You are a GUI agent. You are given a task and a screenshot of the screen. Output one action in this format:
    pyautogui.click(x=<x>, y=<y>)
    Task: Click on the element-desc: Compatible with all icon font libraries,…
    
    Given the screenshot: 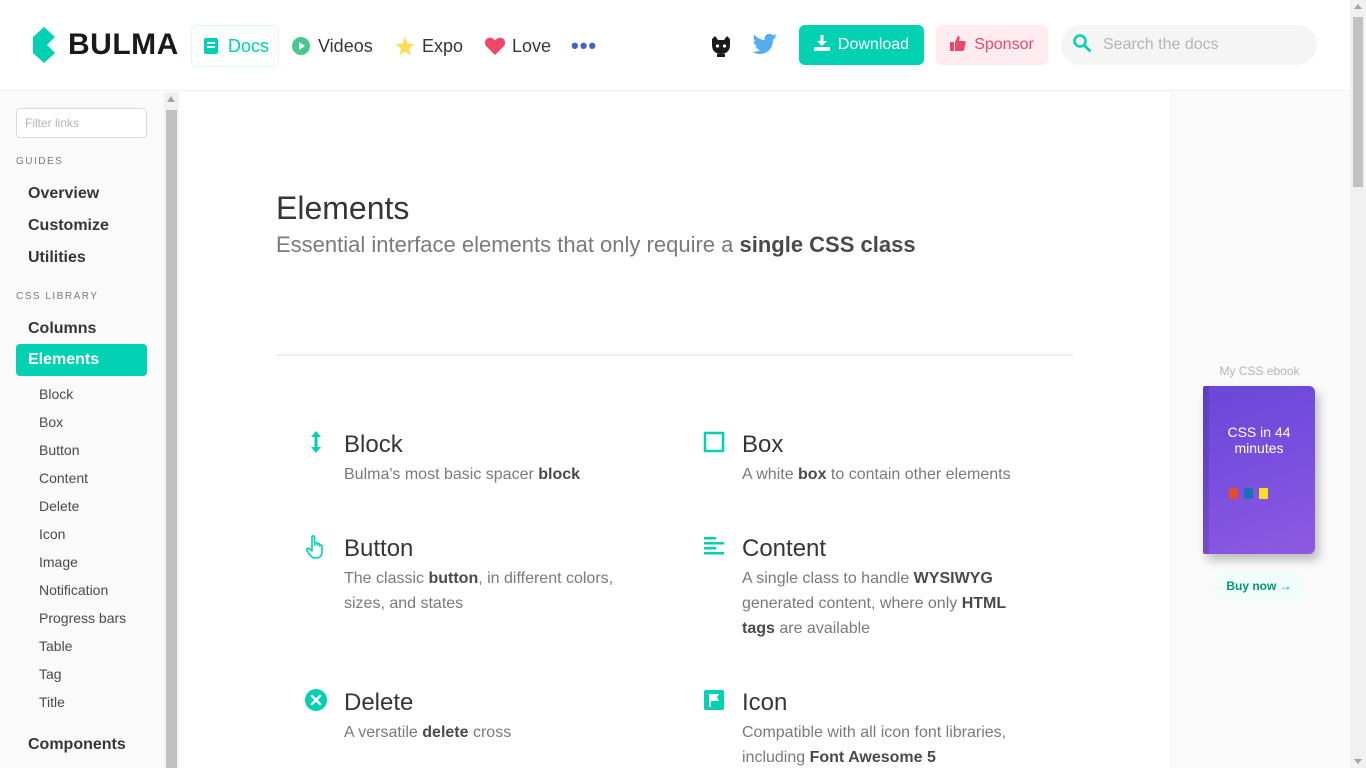 What is the action you would take?
    pyautogui.click(x=892, y=745)
    